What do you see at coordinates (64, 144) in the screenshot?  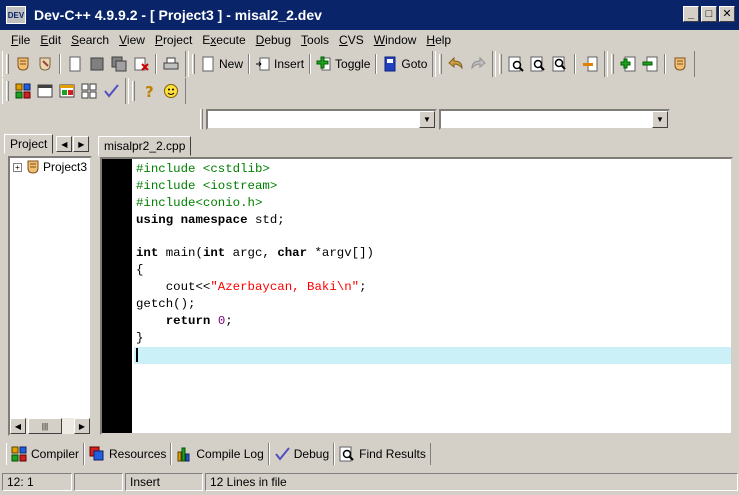 I see `tab-scroll-left-icon: ◀` at bounding box center [64, 144].